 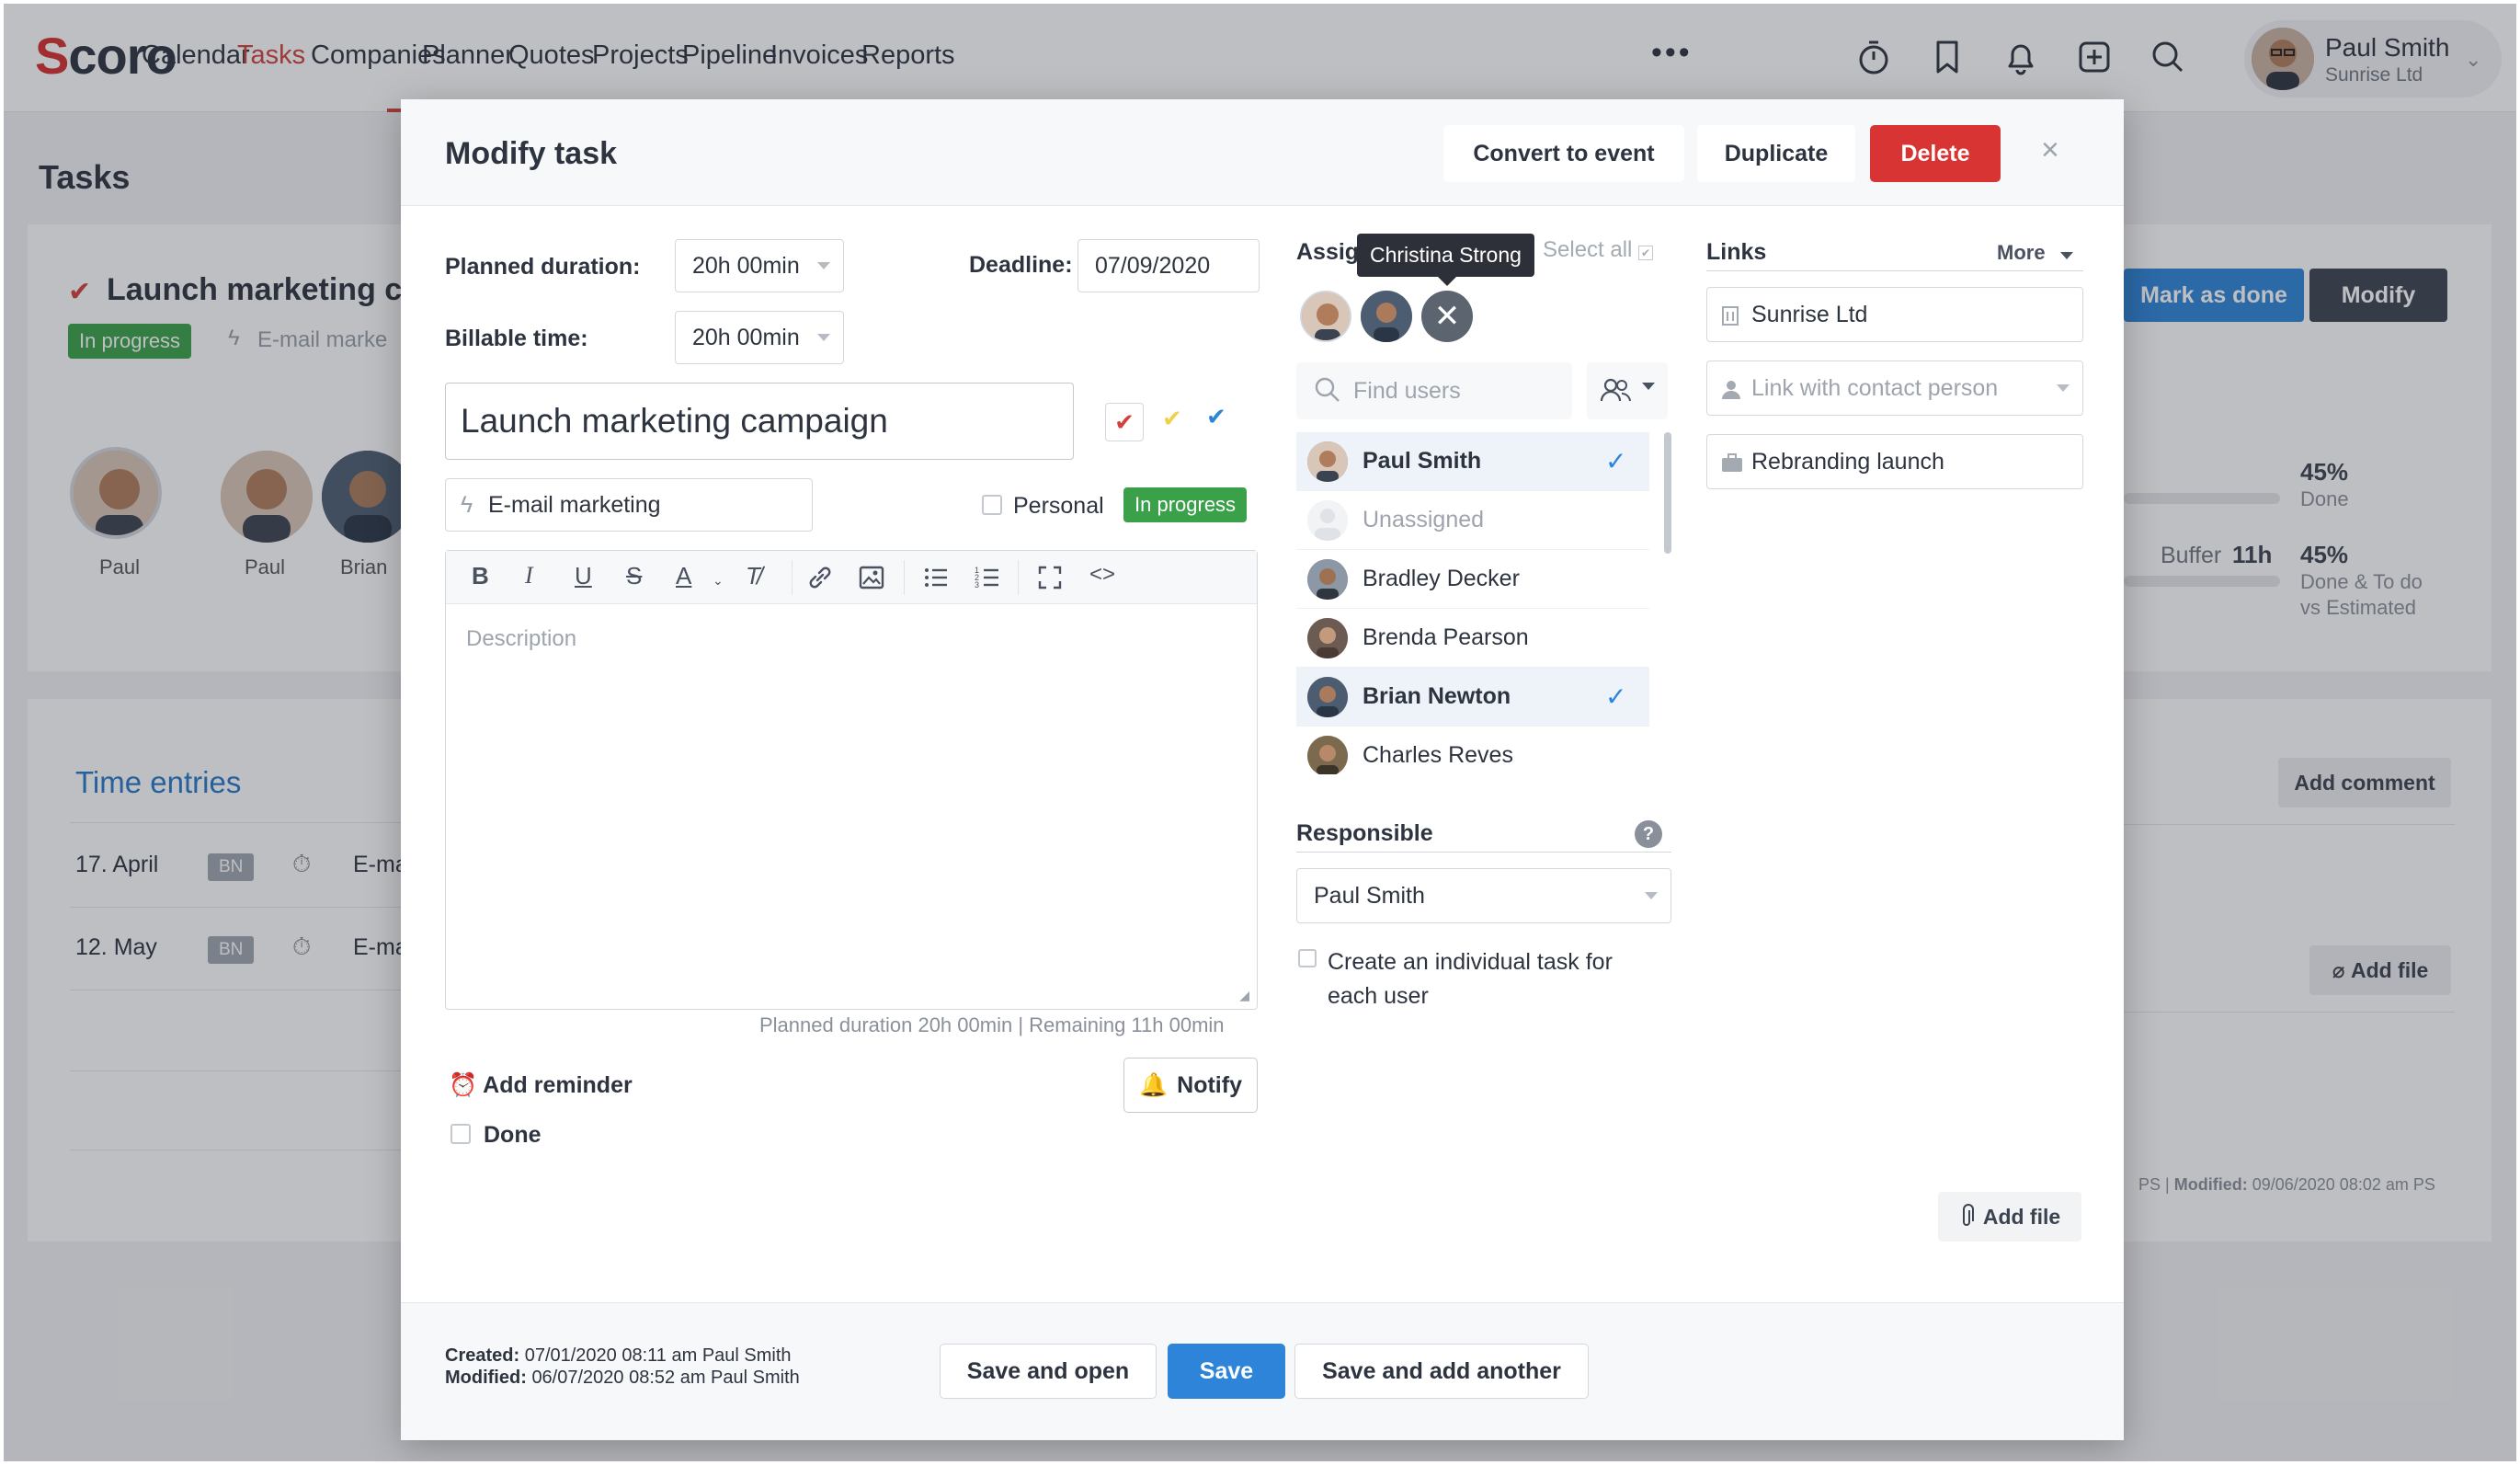 I want to click on done-checkbox, so click(x=460, y=1134).